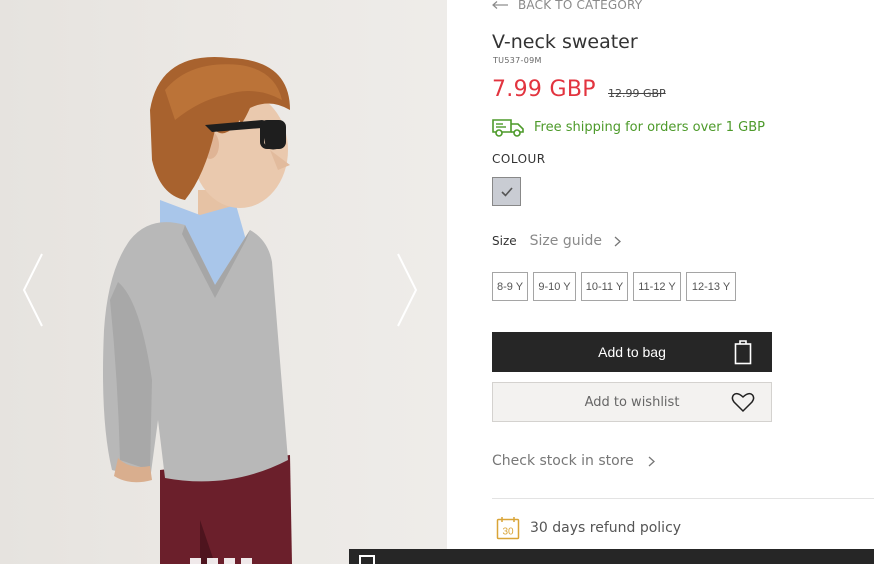 This screenshot has width=874, height=567. I want to click on shipping-text: Free shipping for orders over 1 GBP, so click(650, 127).